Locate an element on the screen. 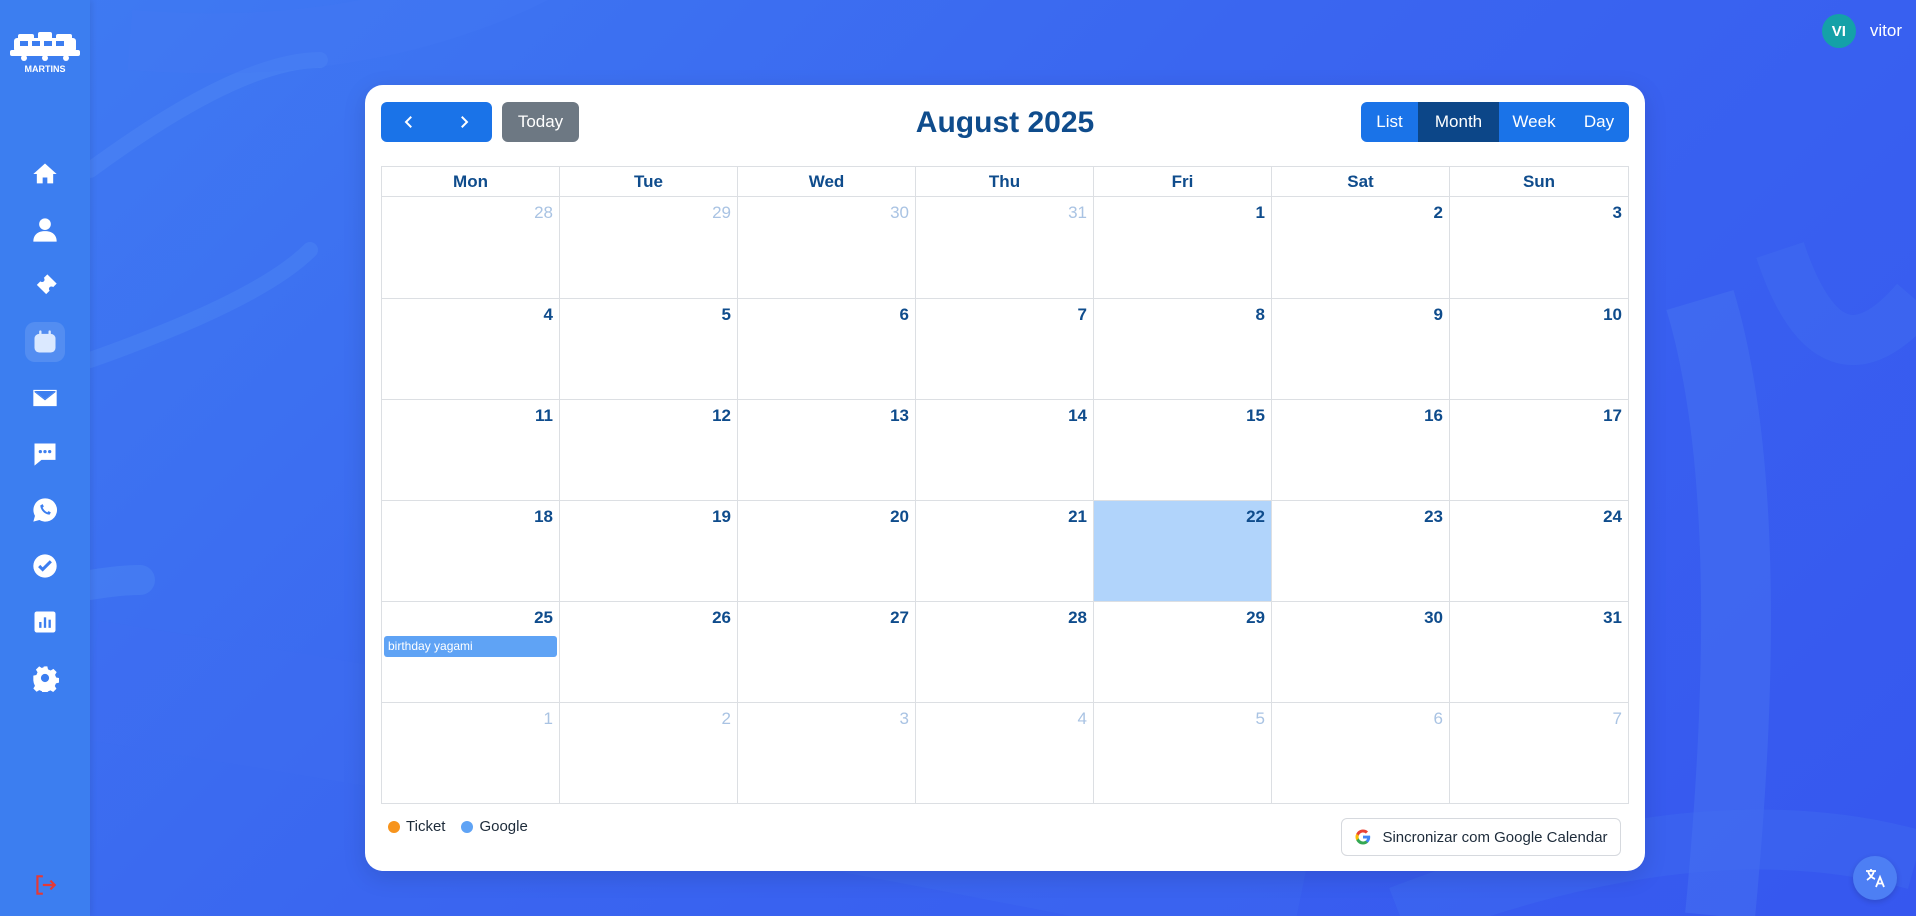  nav-tasks is located at coordinates (45, 566).